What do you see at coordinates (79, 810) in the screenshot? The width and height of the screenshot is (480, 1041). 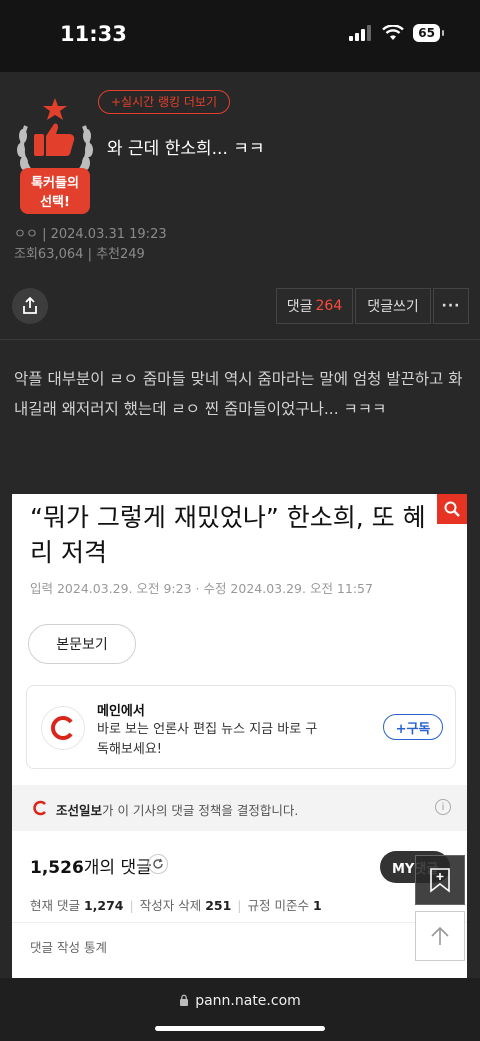 I see `policy-press-name: 조선일보` at bounding box center [79, 810].